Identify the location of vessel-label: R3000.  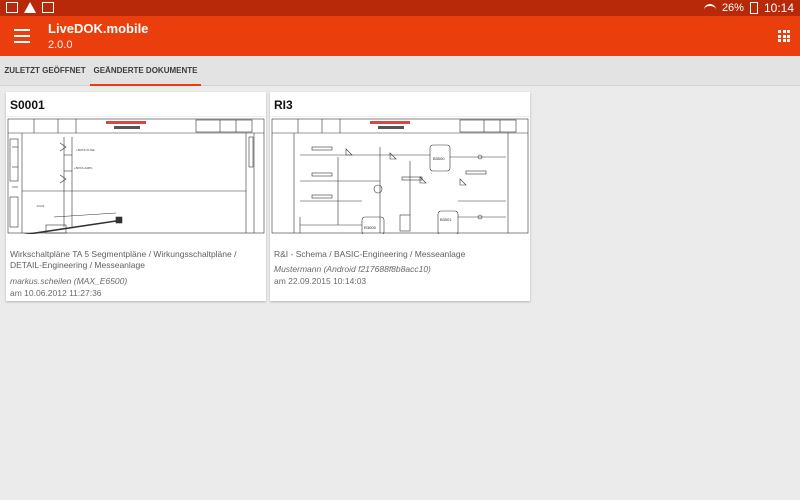
(370, 227).